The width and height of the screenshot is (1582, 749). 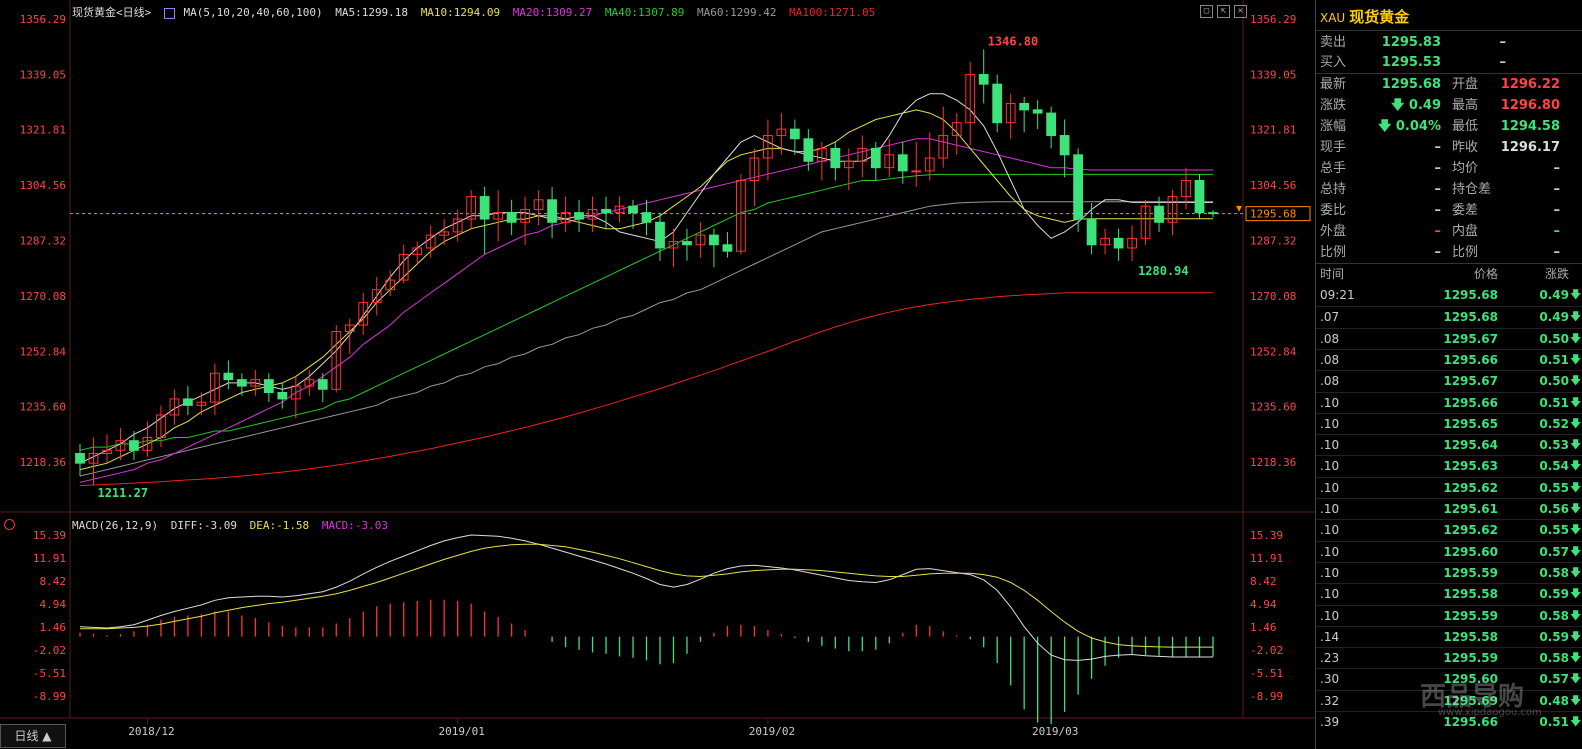 What do you see at coordinates (1449, 465) in the screenshot?
I see `tick-row: .10 1295.63 0.54 🡇` at bounding box center [1449, 465].